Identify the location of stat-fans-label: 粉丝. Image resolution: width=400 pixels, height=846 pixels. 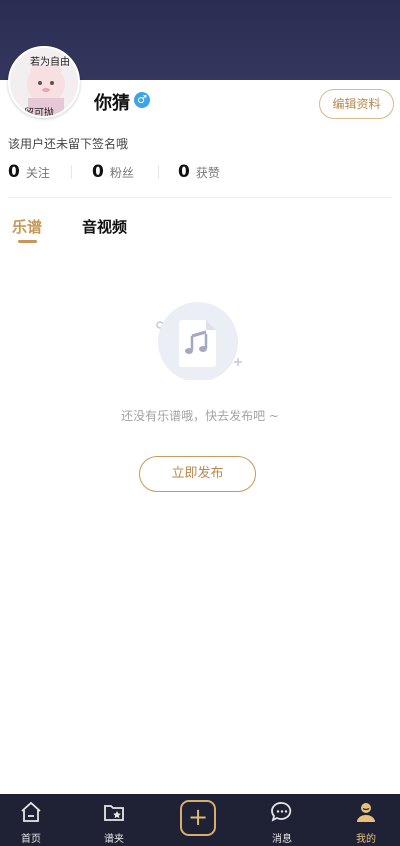
(121, 172).